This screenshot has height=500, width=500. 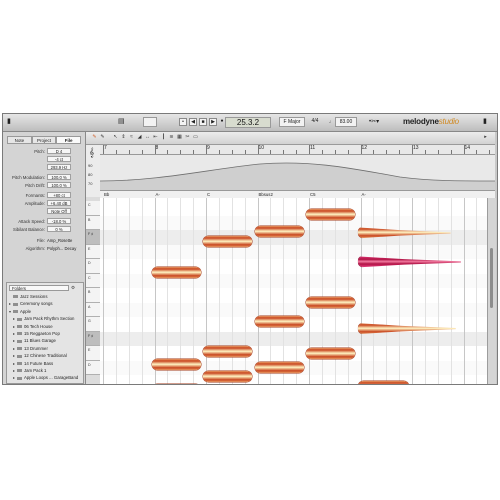 What do you see at coordinates (59, 177) in the screenshot?
I see `pitch-modulation-field: 100.0 %` at bounding box center [59, 177].